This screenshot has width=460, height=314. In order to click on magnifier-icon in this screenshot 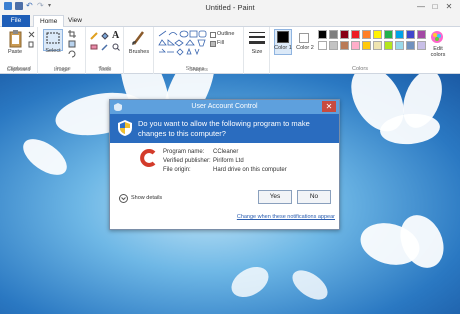, I will do `click(116, 47)`.